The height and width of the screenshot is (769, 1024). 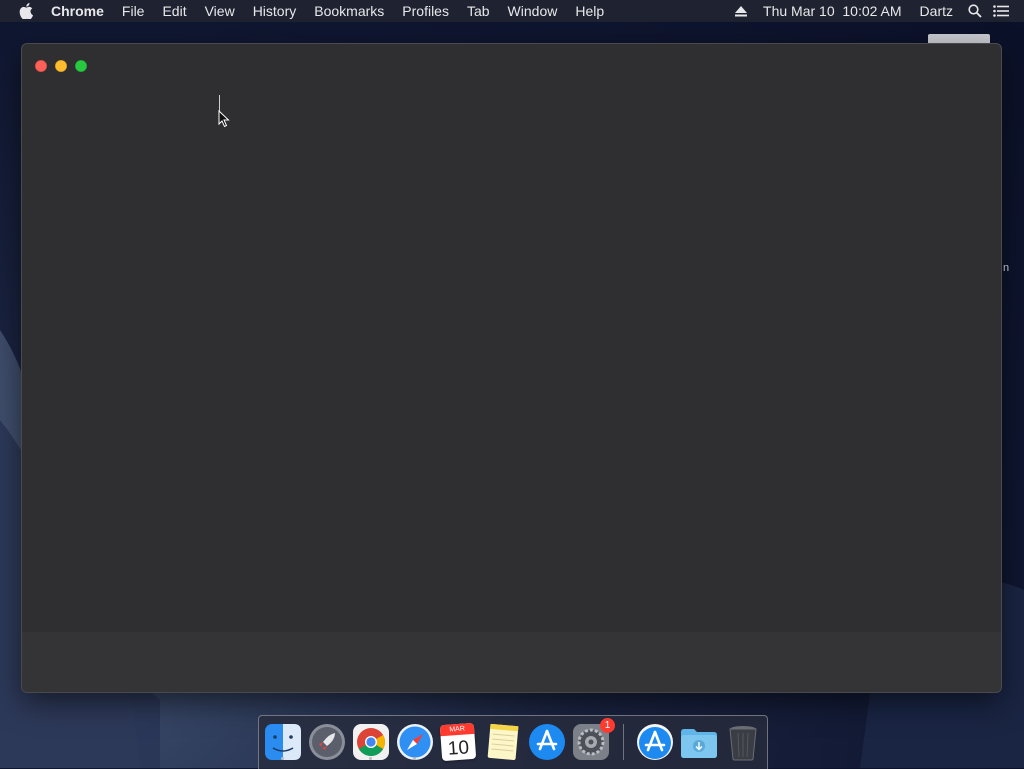 I want to click on dock-separator, so click(x=623, y=742).